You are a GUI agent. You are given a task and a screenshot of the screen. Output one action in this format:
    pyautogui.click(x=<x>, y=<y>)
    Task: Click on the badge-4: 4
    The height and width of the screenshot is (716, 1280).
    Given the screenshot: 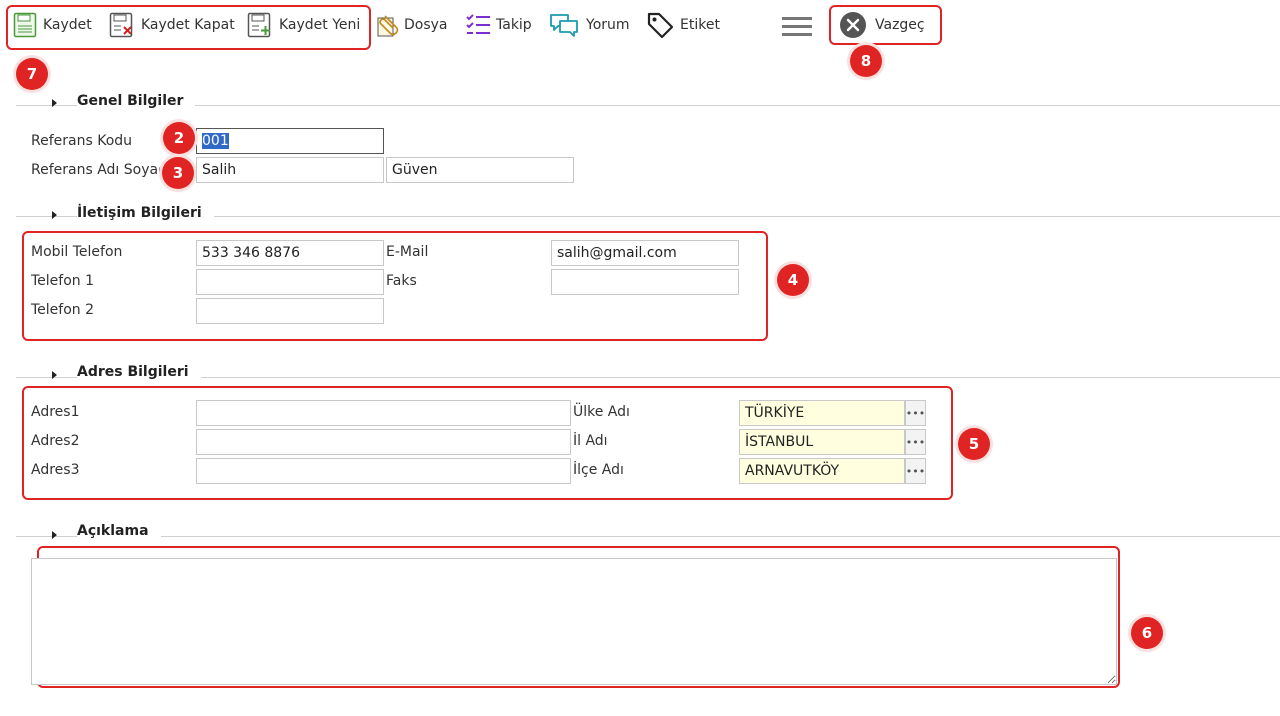 What is the action you would take?
    pyautogui.click(x=793, y=280)
    